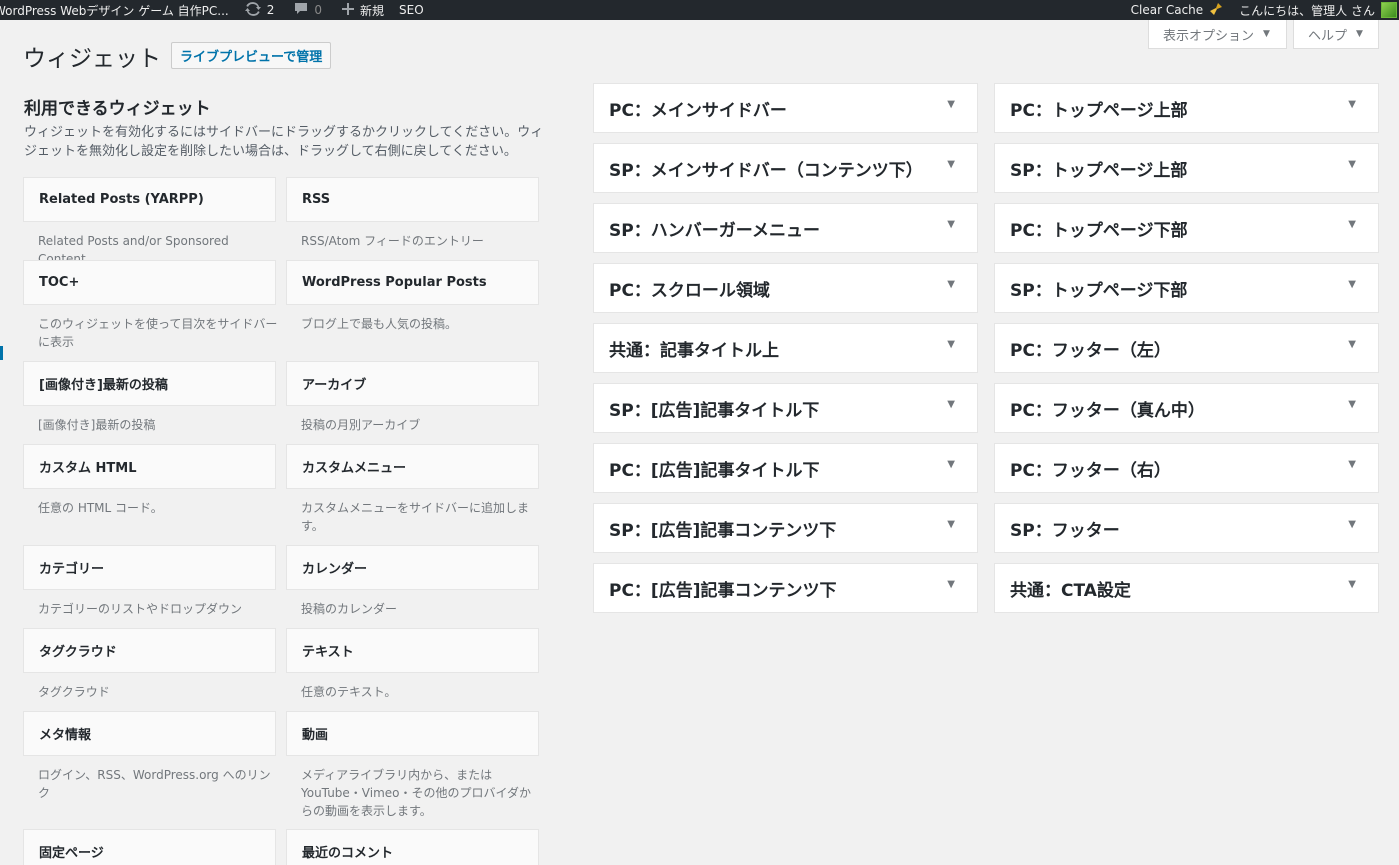  Describe the element at coordinates (316, 199) in the screenshot. I see `widget-title: RSS` at that location.